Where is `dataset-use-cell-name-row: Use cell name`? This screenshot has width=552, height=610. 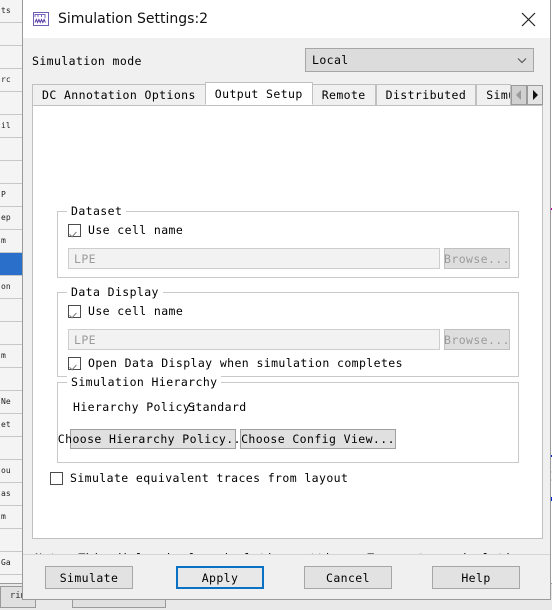
dataset-use-cell-name-row: Use cell name is located at coordinates (125, 230).